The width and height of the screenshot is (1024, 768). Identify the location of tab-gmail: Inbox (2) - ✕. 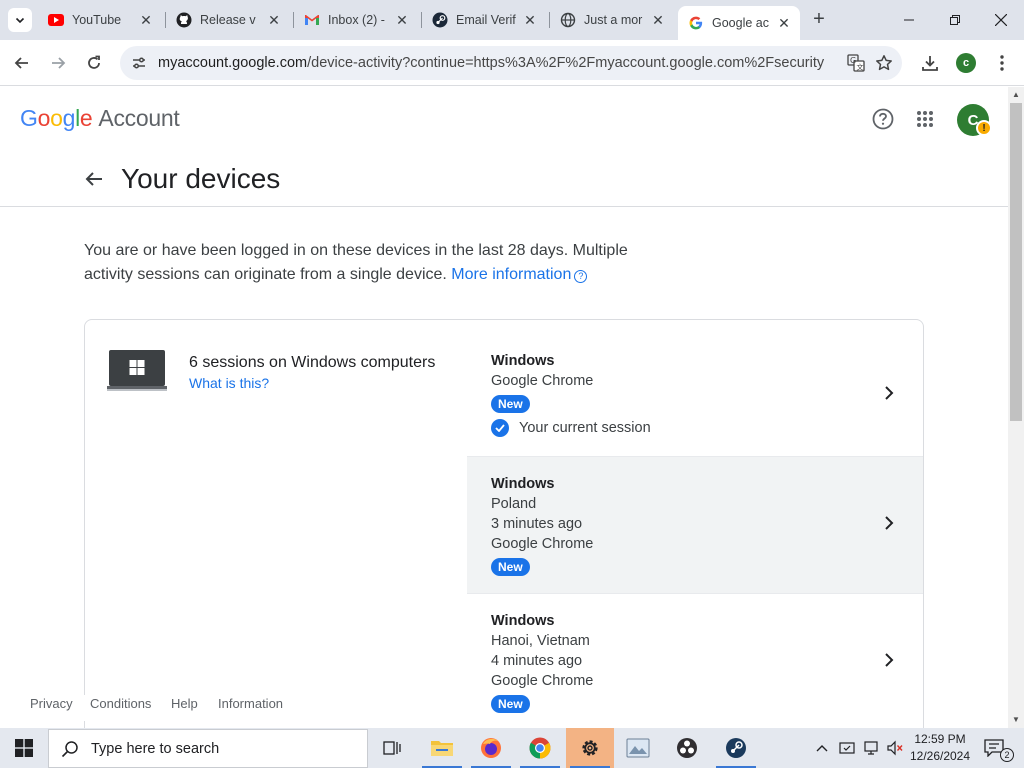
(356, 20).